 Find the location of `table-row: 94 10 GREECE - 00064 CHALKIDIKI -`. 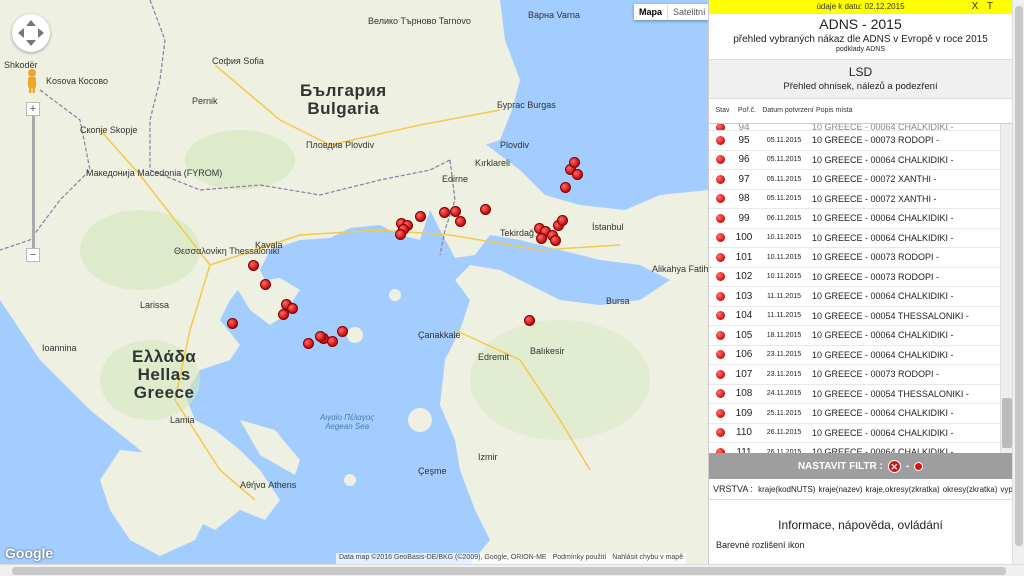

table-row: 94 10 GREECE - 00064 CHALKIDIKI - is located at coordinates (860, 127).